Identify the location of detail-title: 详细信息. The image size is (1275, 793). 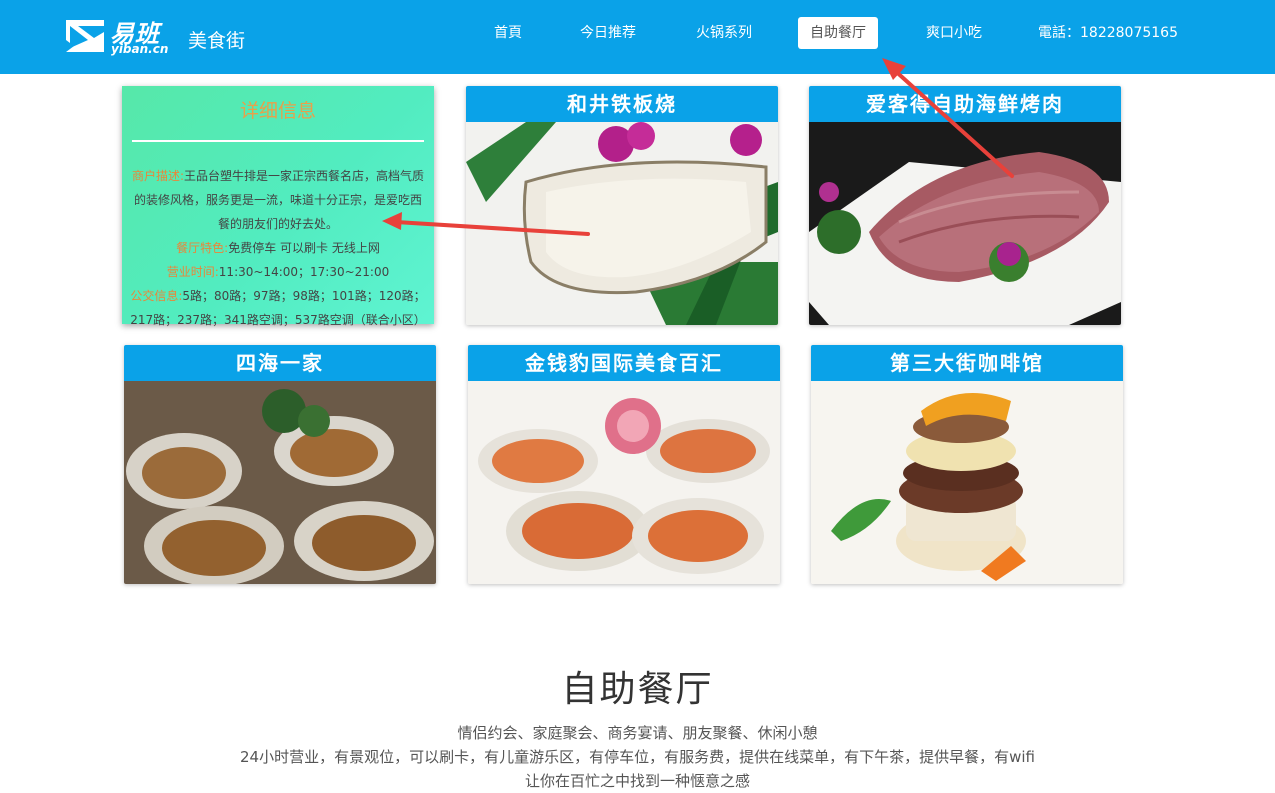
(277, 111).